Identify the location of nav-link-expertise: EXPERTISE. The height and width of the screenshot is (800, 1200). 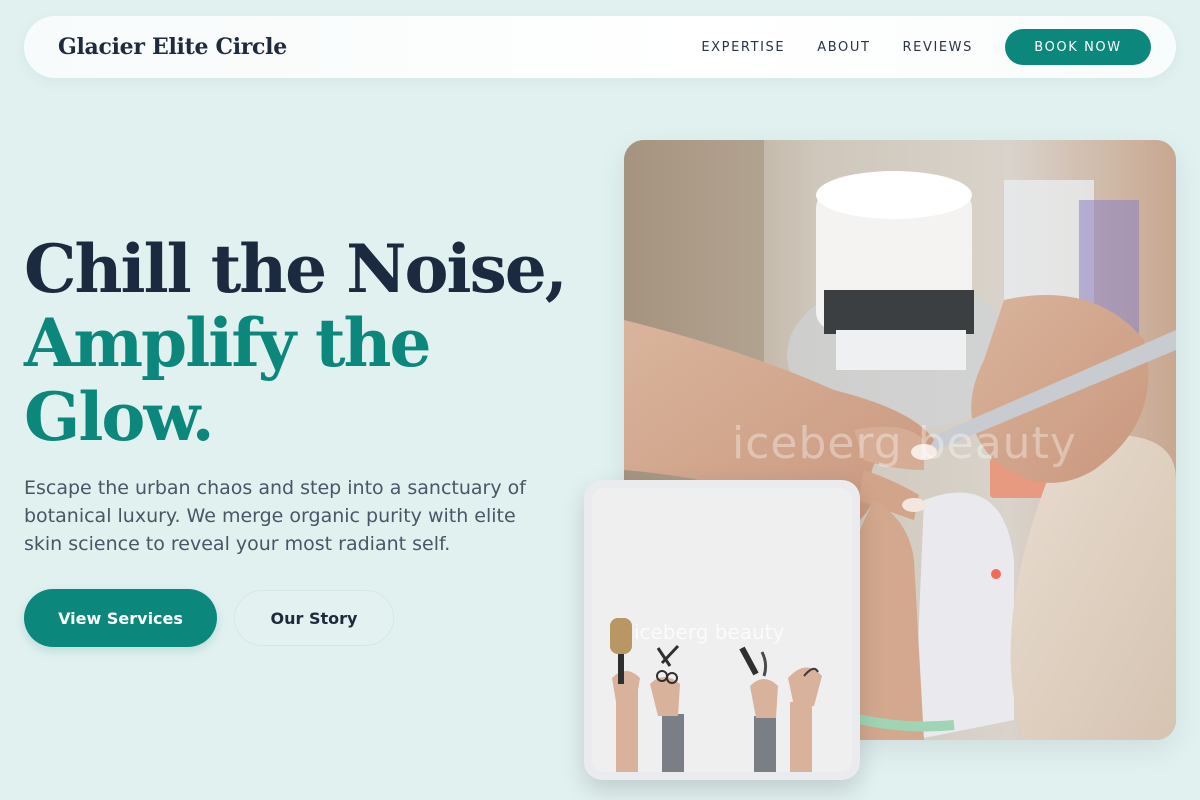
(743, 47).